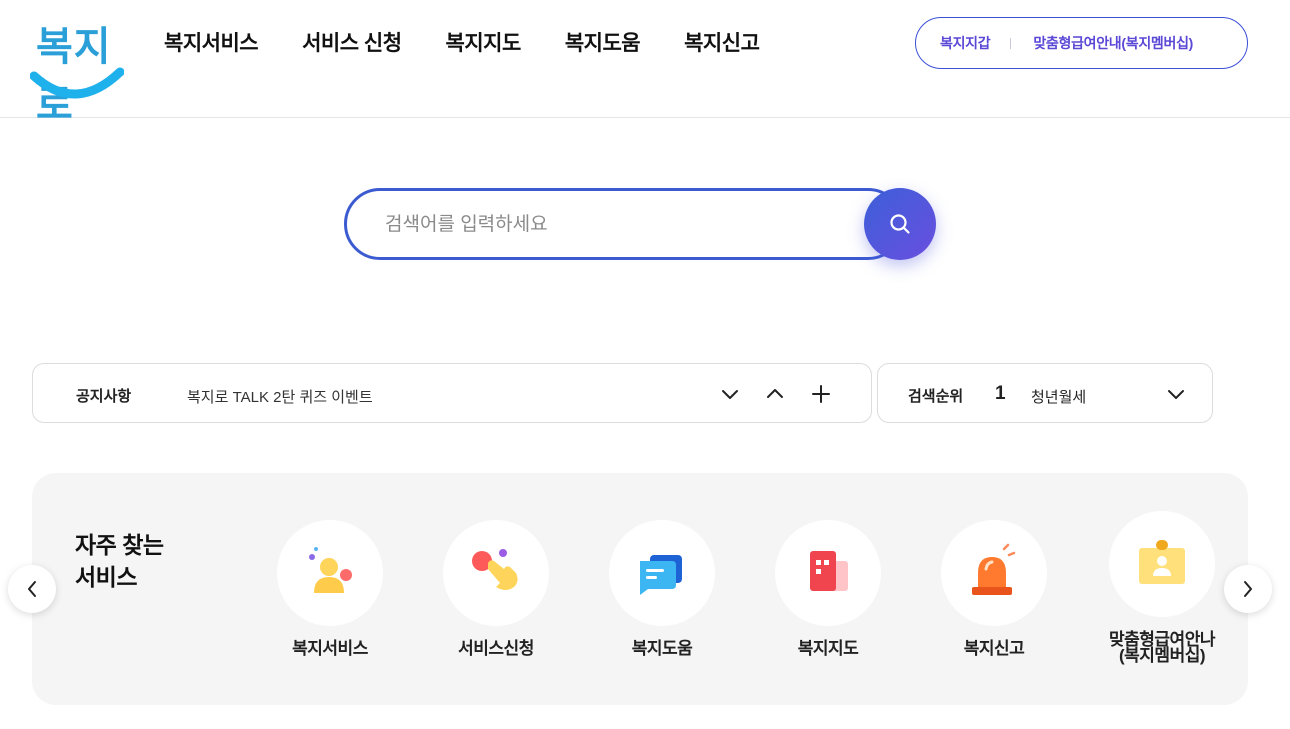  What do you see at coordinates (330, 648) in the screenshot?
I see `quick-item-label: 복지서비스` at bounding box center [330, 648].